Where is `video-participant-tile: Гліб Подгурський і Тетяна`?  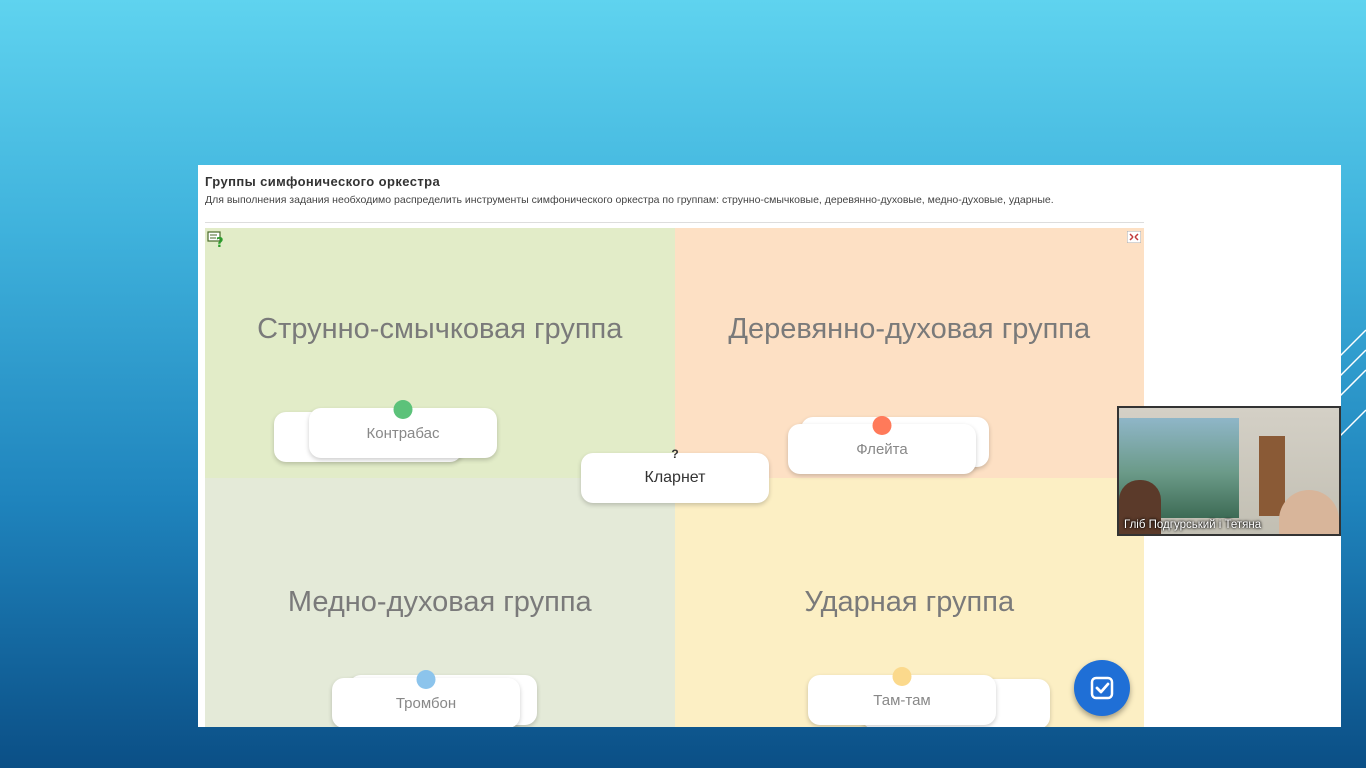
video-participant-tile: Гліб Подгурський і Тетяна is located at coordinates (1229, 471).